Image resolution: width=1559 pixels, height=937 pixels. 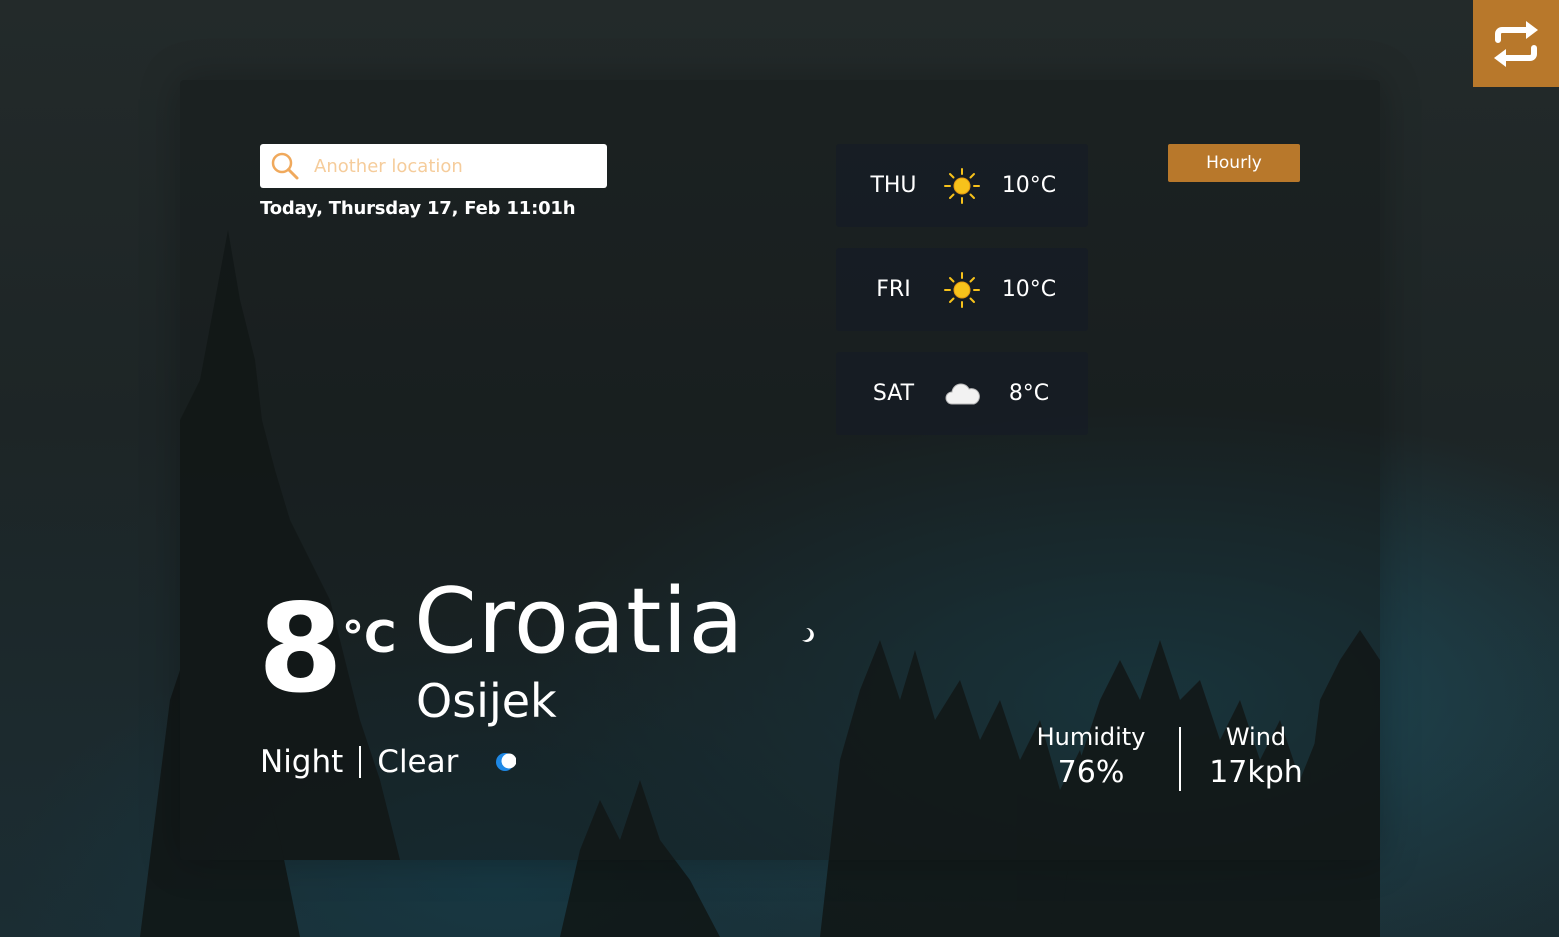 What do you see at coordinates (454, 166) in the screenshot?
I see `search-input` at bounding box center [454, 166].